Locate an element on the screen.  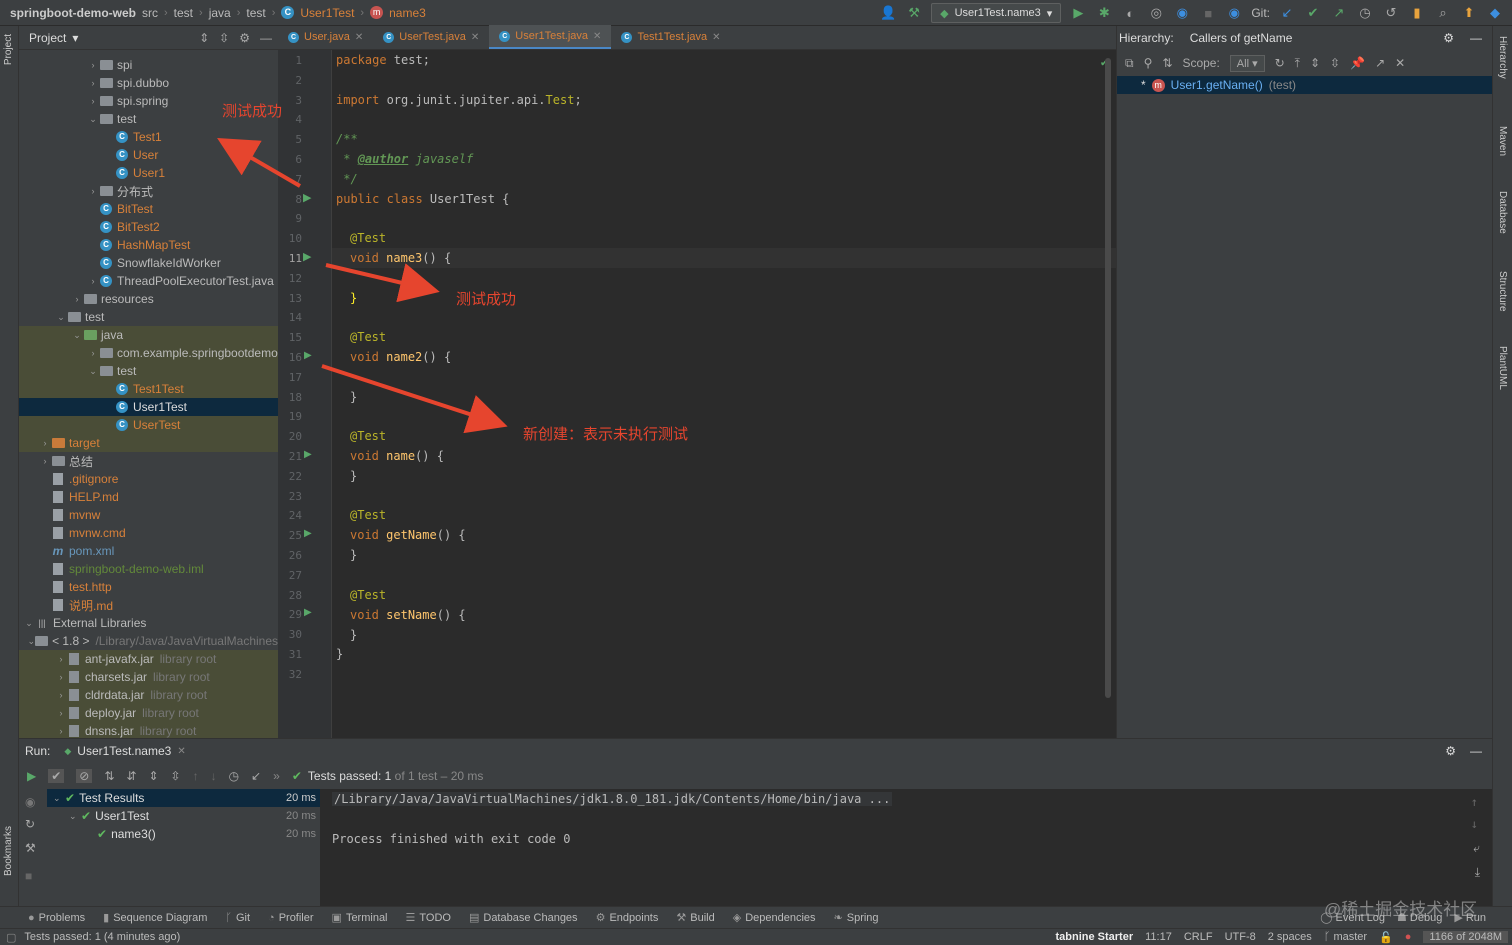
hierarchy-tool-button: Hierarchy is located at coordinates (1502, 57).